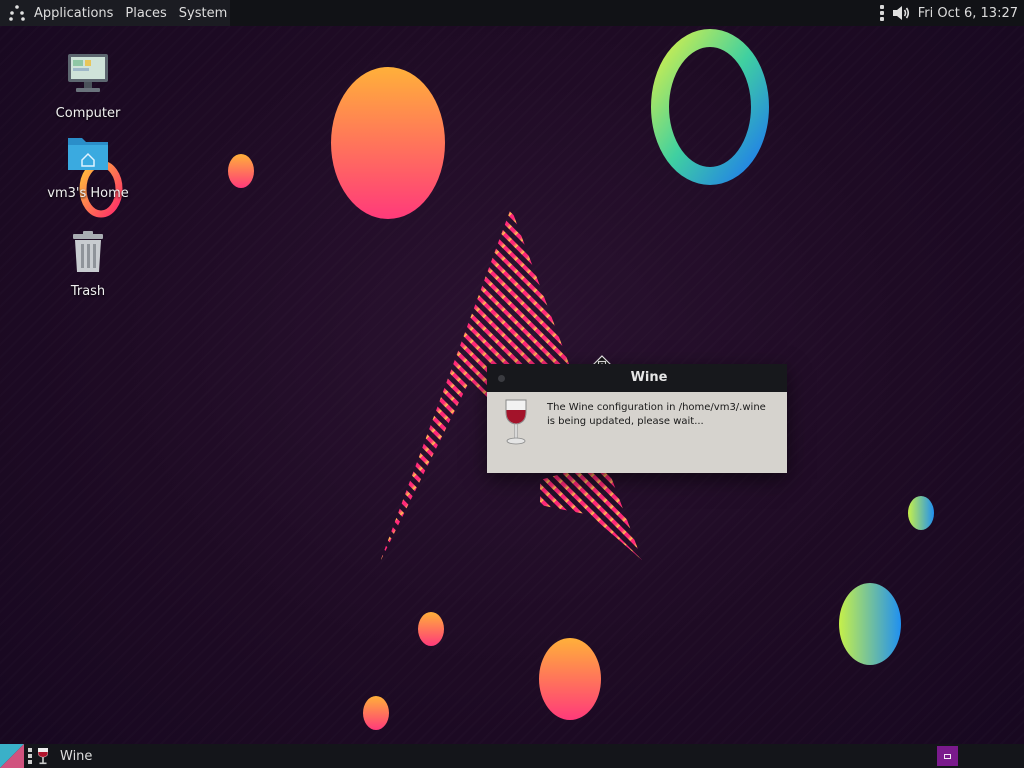 Image resolution: width=1024 pixels, height=768 pixels. What do you see at coordinates (17, 13) in the screenshot?
I see `arch-menu-icon` at bounding box center [17, 13].